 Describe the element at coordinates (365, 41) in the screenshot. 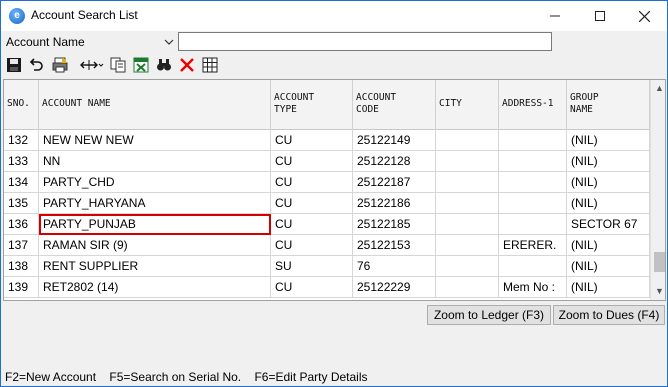

I see `search-input` at that location.